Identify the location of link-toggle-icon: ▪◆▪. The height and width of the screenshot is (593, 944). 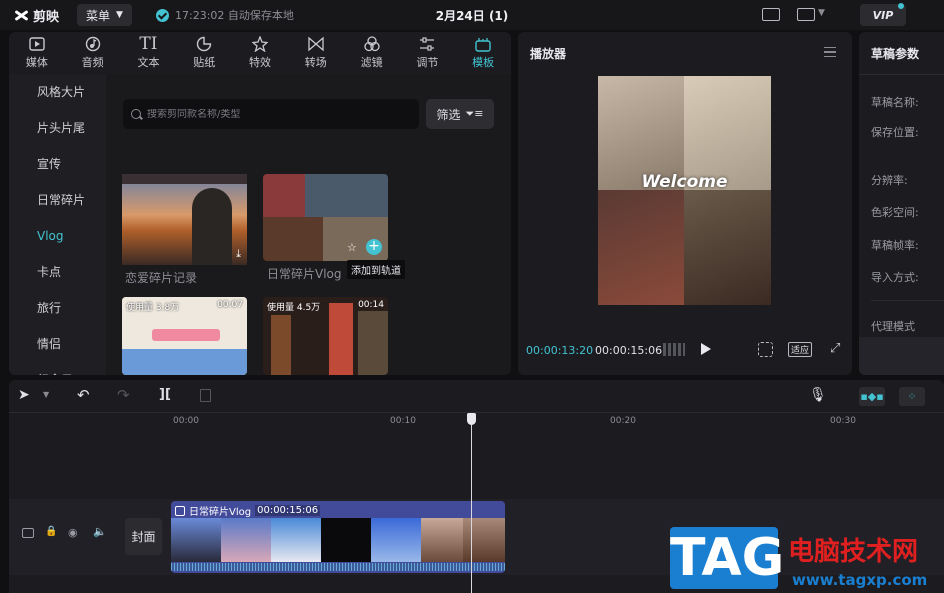
(872, 396).